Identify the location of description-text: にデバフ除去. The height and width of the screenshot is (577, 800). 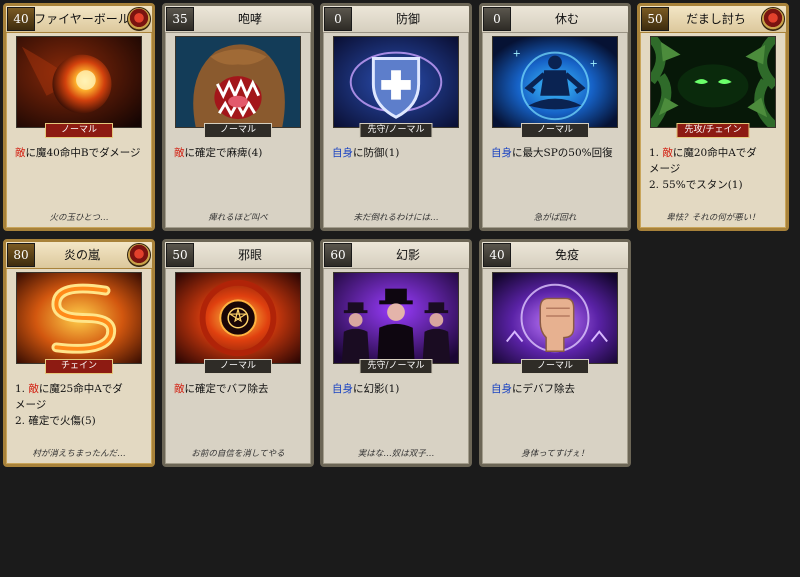
(543, 389).